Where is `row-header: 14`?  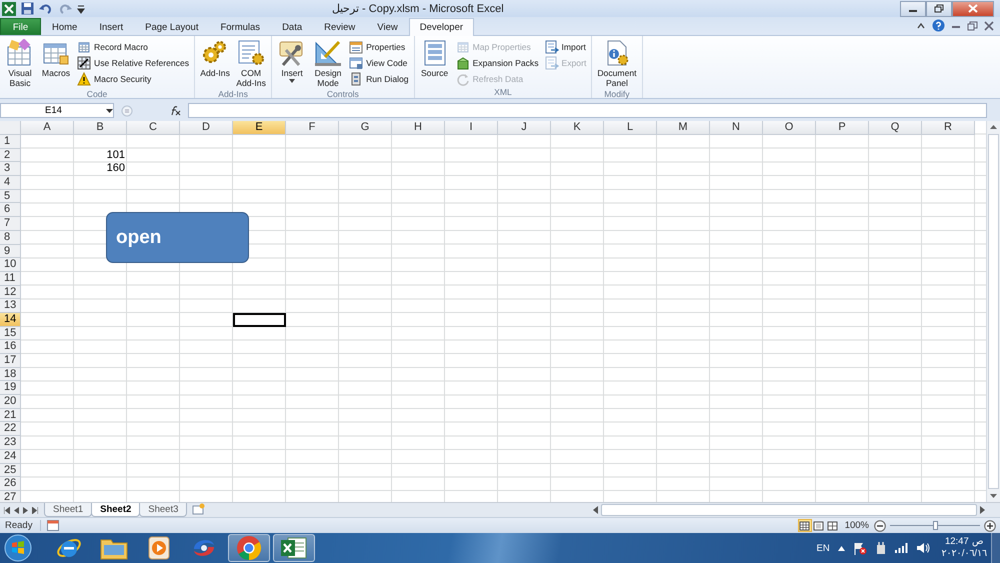 row-header: 14 is located at coordinates (10, 319).